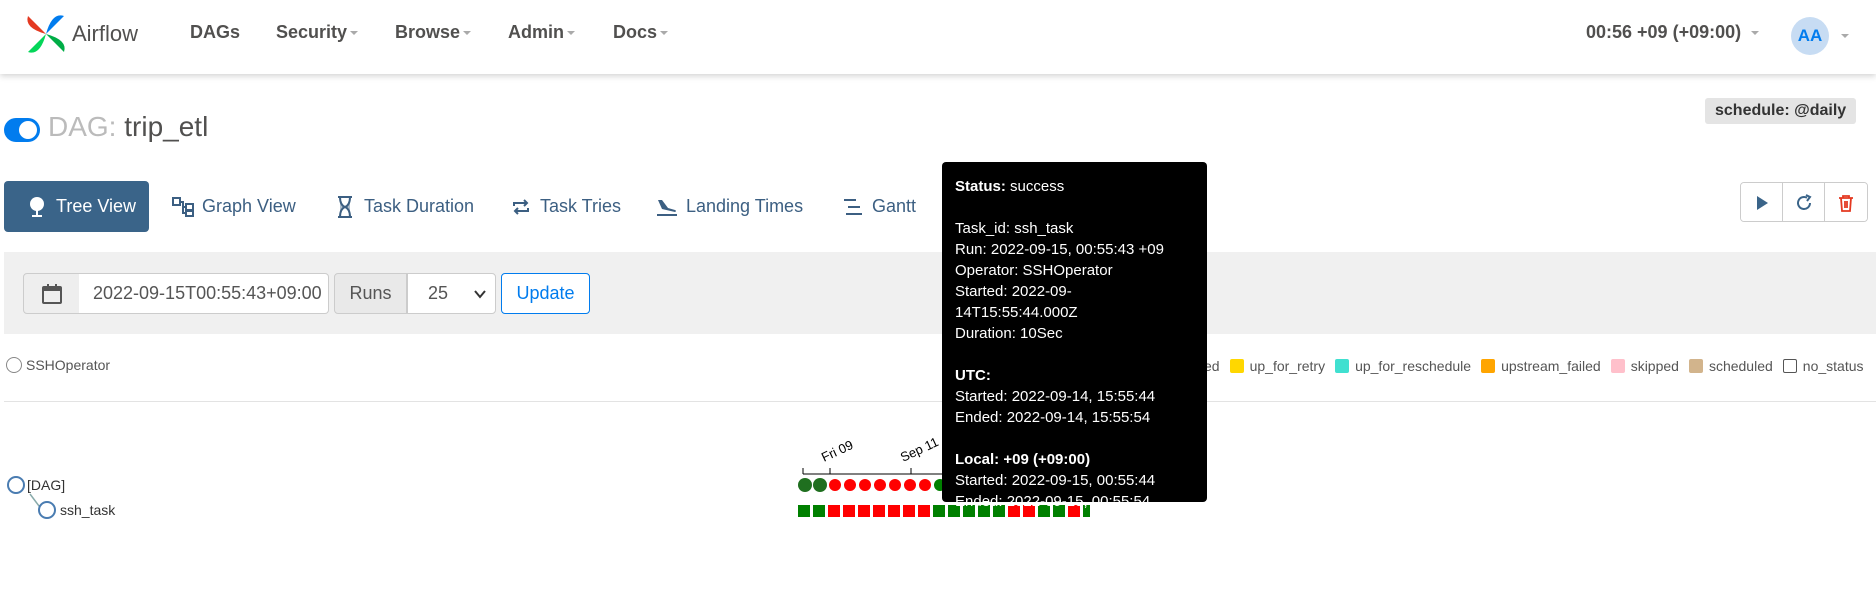  I want to click on runs-value: 25, so click(438, 293).